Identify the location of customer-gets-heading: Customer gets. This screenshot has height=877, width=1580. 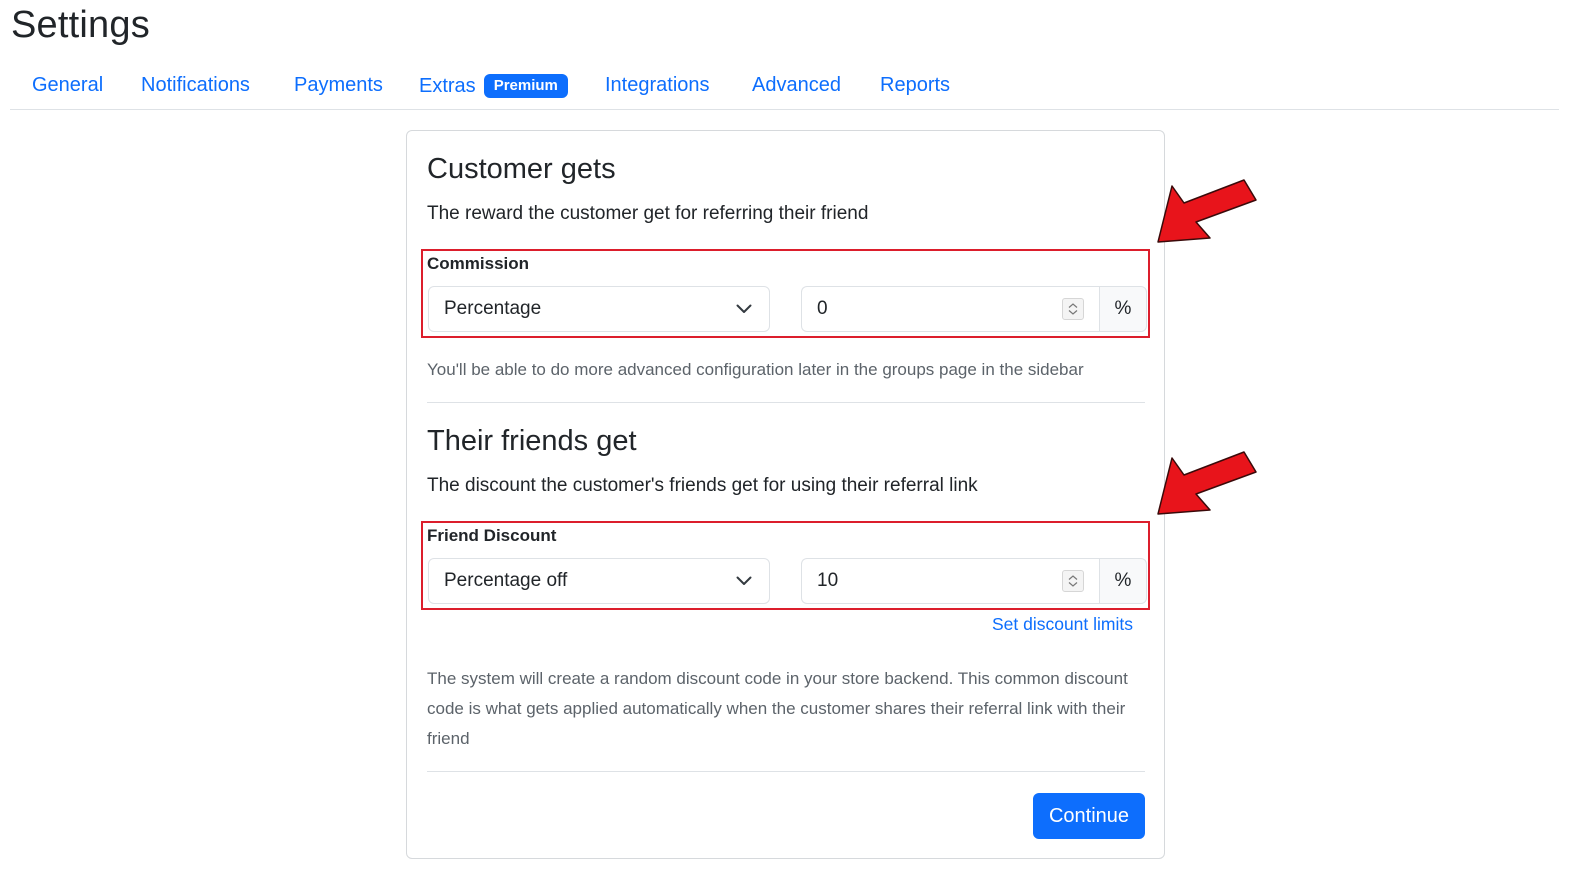
(521, 169).